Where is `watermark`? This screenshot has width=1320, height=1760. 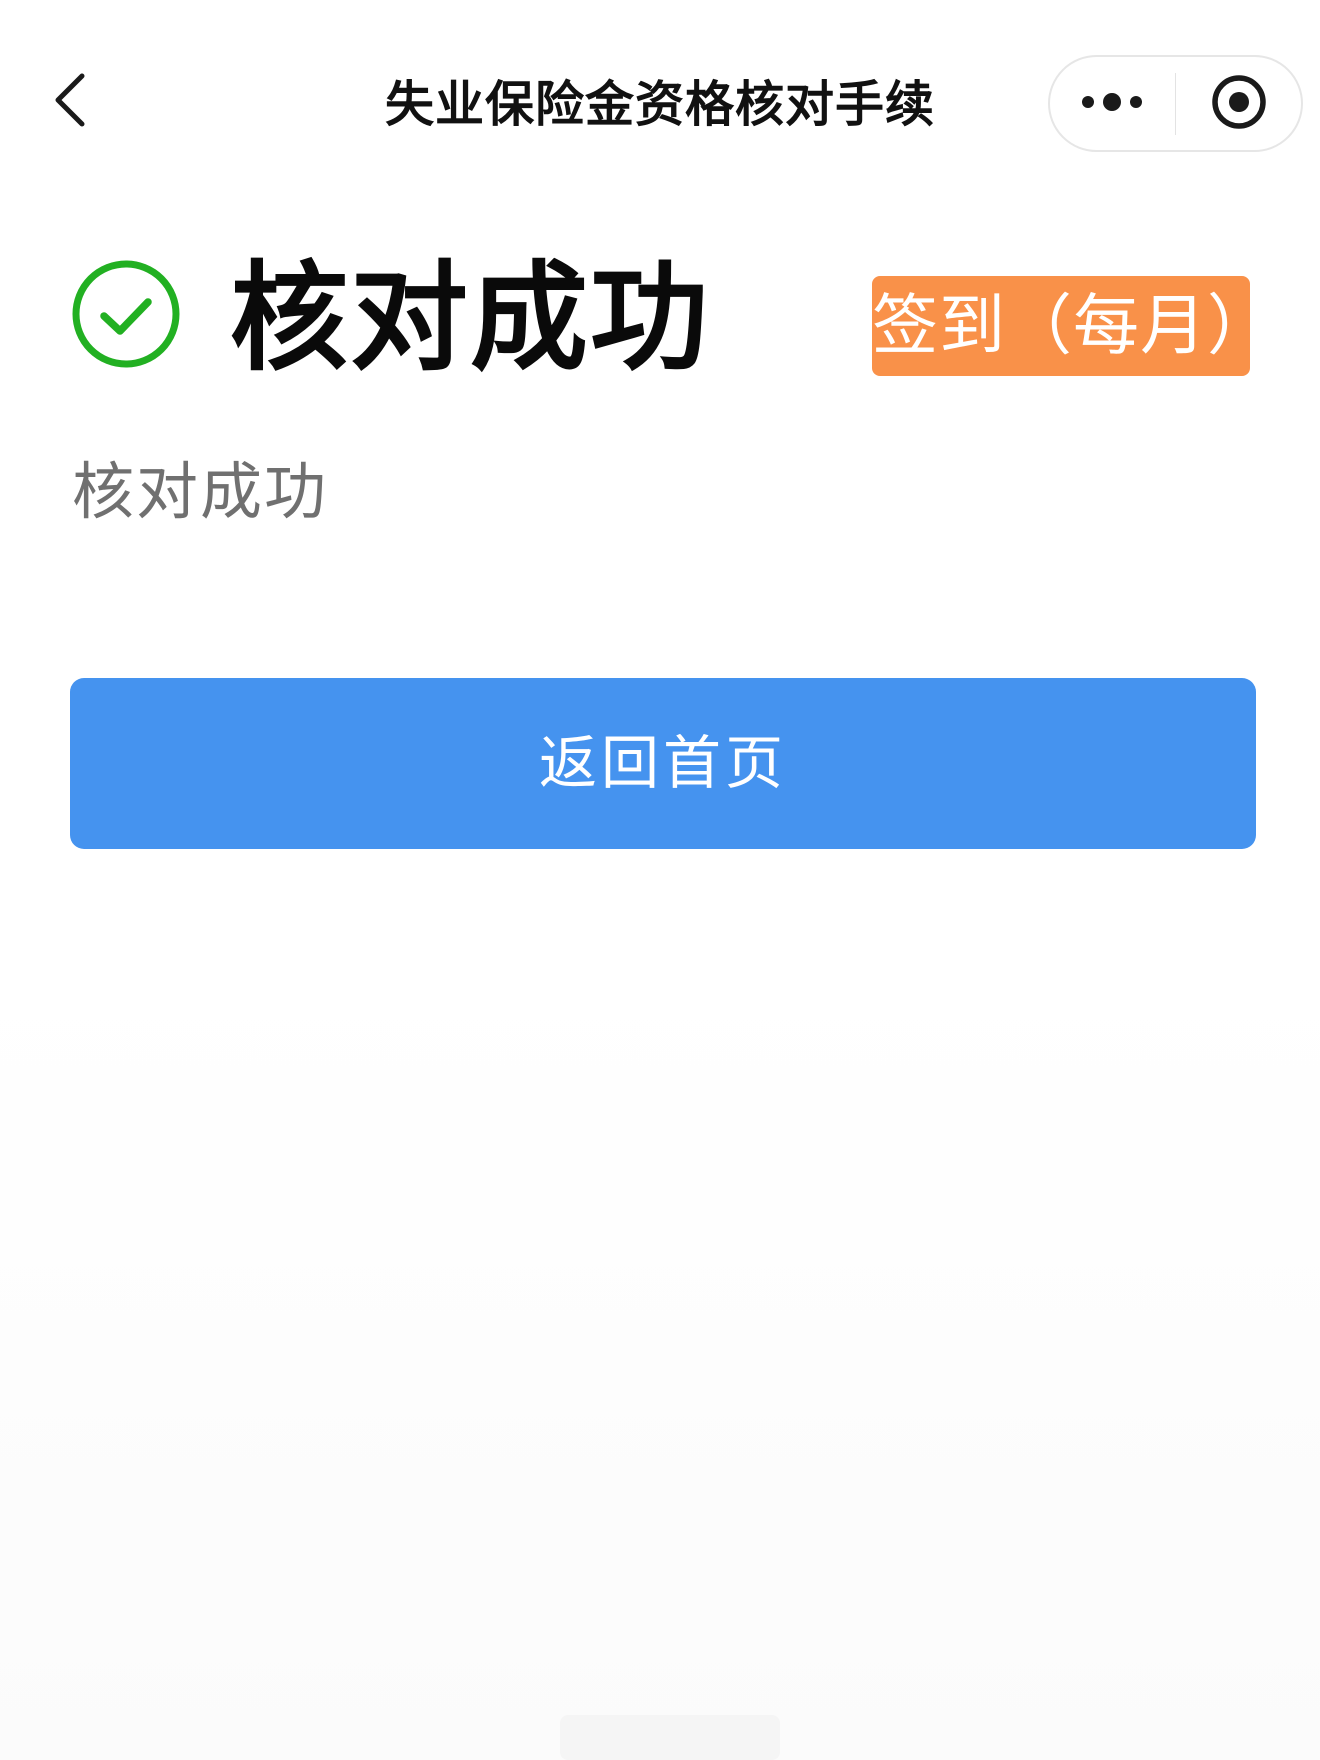
watermark is located at coordinates (670, 1737).